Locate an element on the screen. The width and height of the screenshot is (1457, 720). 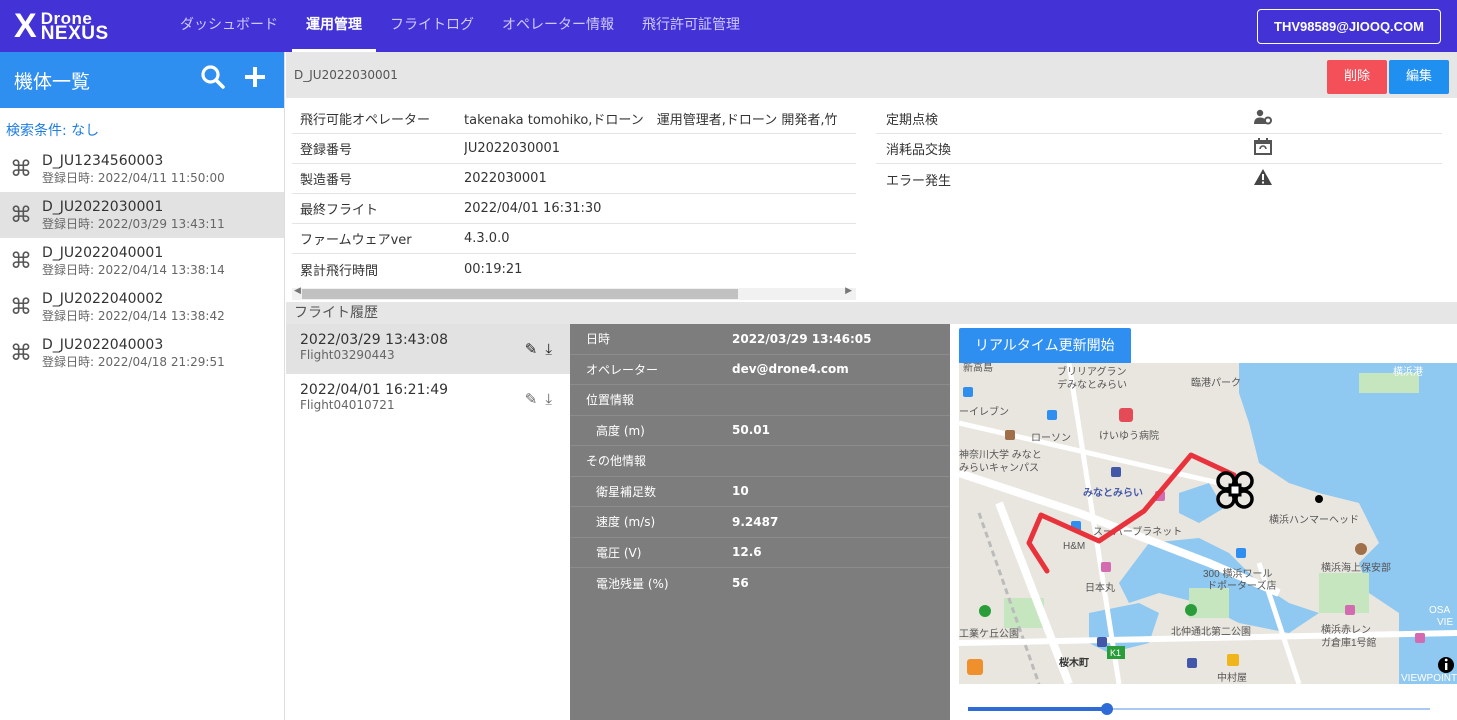
drone-name: D_JU2022040003 is located at coordinates (103, 344).